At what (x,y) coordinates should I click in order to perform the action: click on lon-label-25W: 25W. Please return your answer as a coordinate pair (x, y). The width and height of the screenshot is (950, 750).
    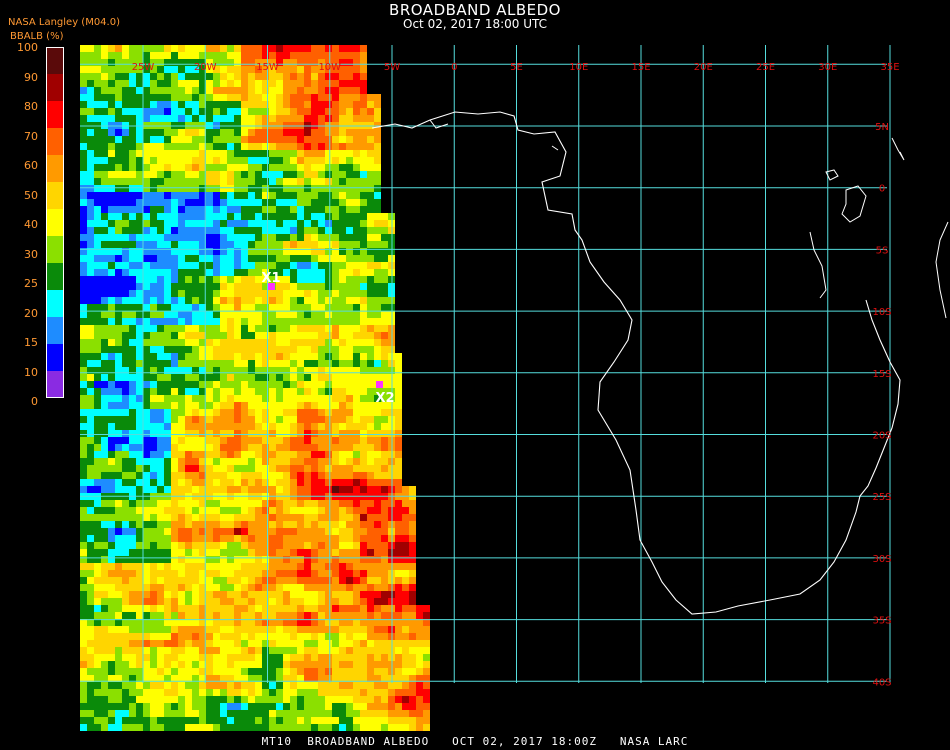
    Looking at the image, I should click on (143, 67).